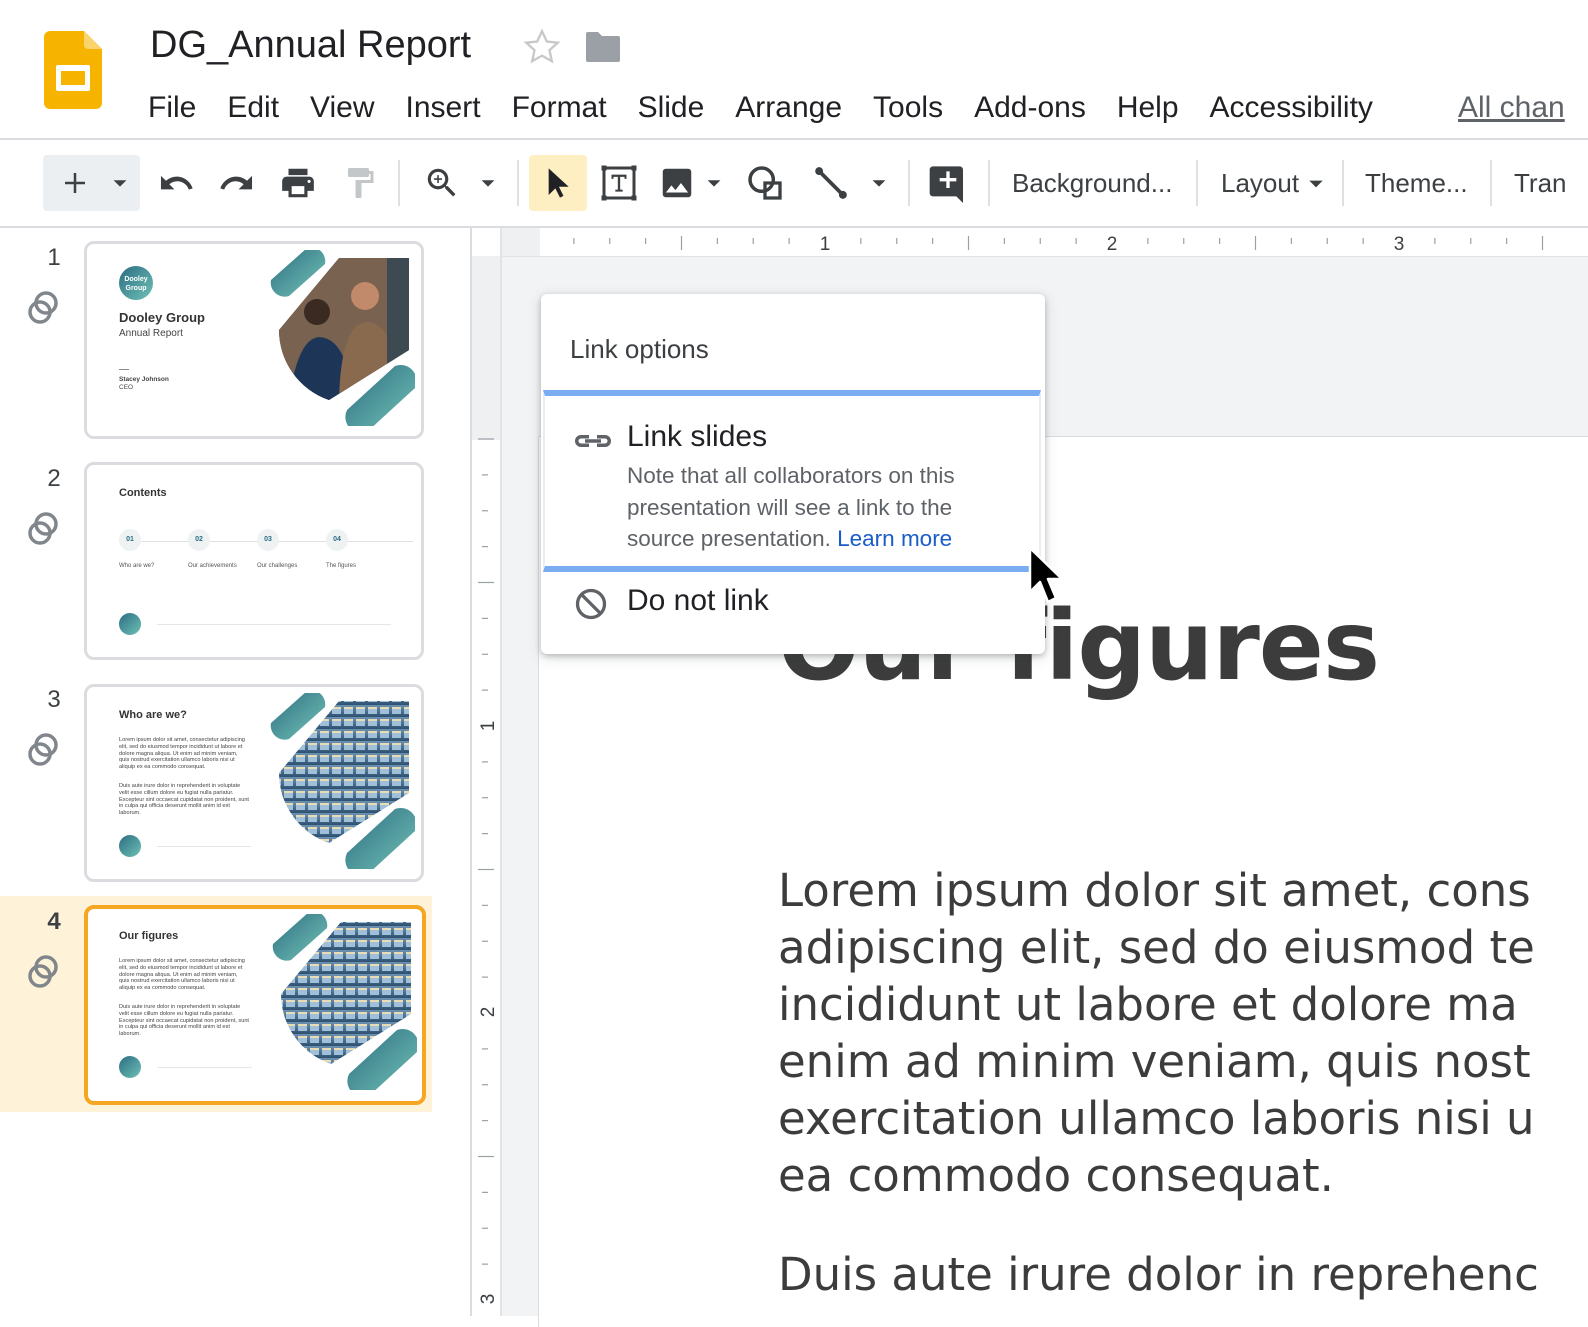  I want to click on folder-icon, so click(603, 47).